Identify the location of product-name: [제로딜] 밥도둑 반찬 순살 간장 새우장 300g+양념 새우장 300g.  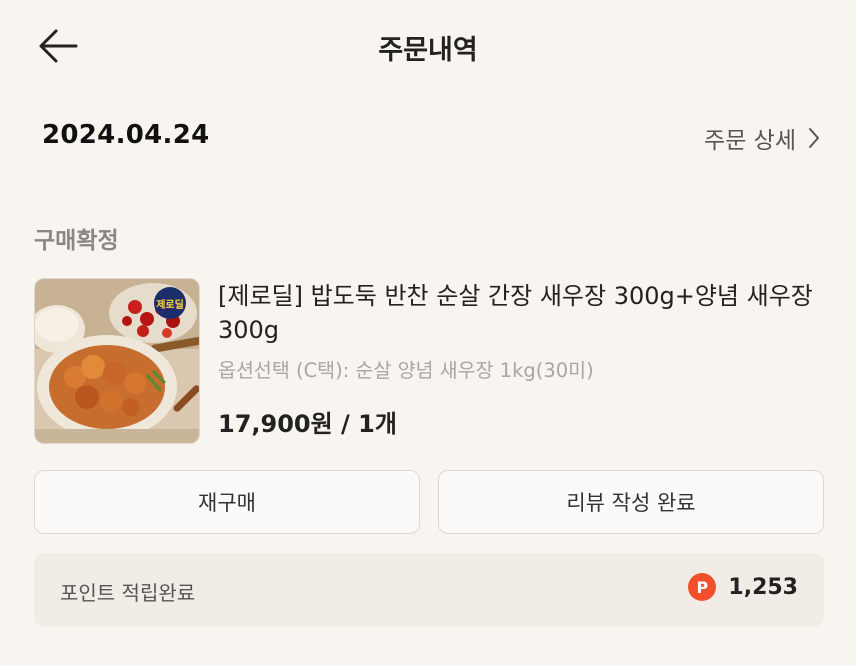
(518, 313).